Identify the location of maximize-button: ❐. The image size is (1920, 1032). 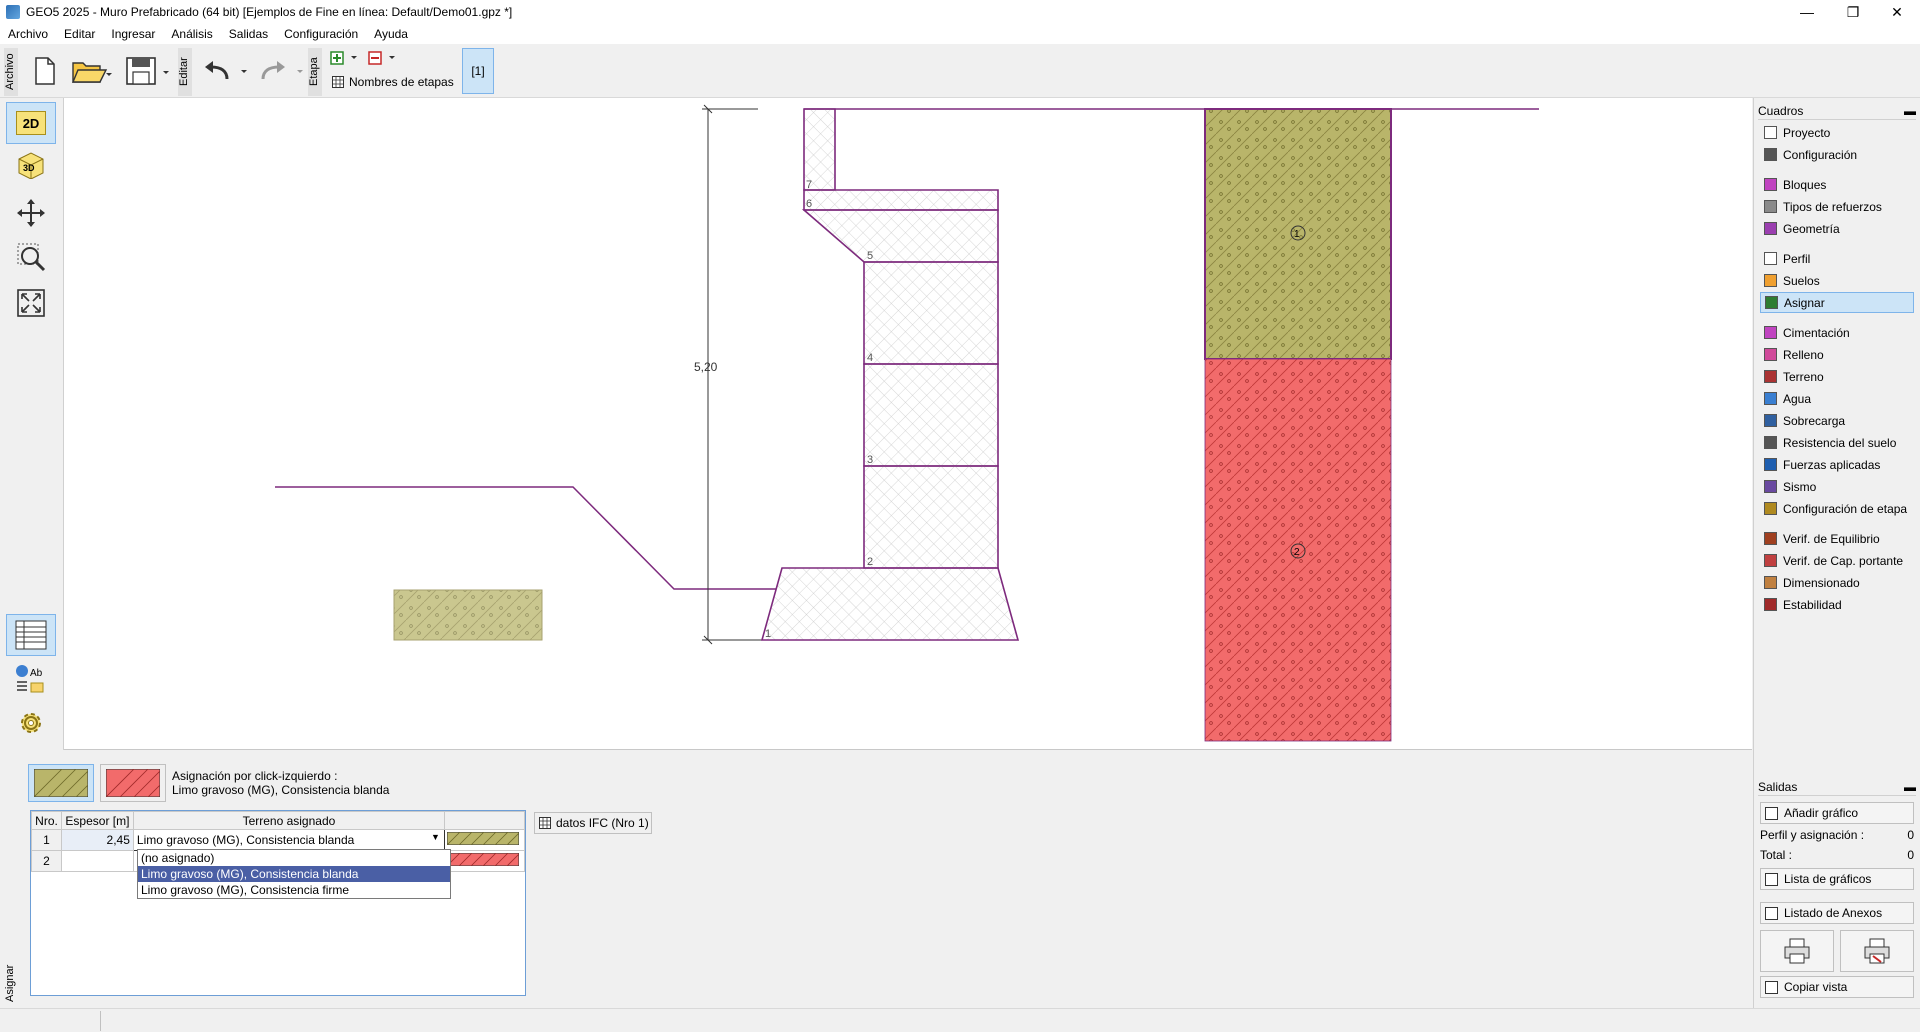
(1853, 12).